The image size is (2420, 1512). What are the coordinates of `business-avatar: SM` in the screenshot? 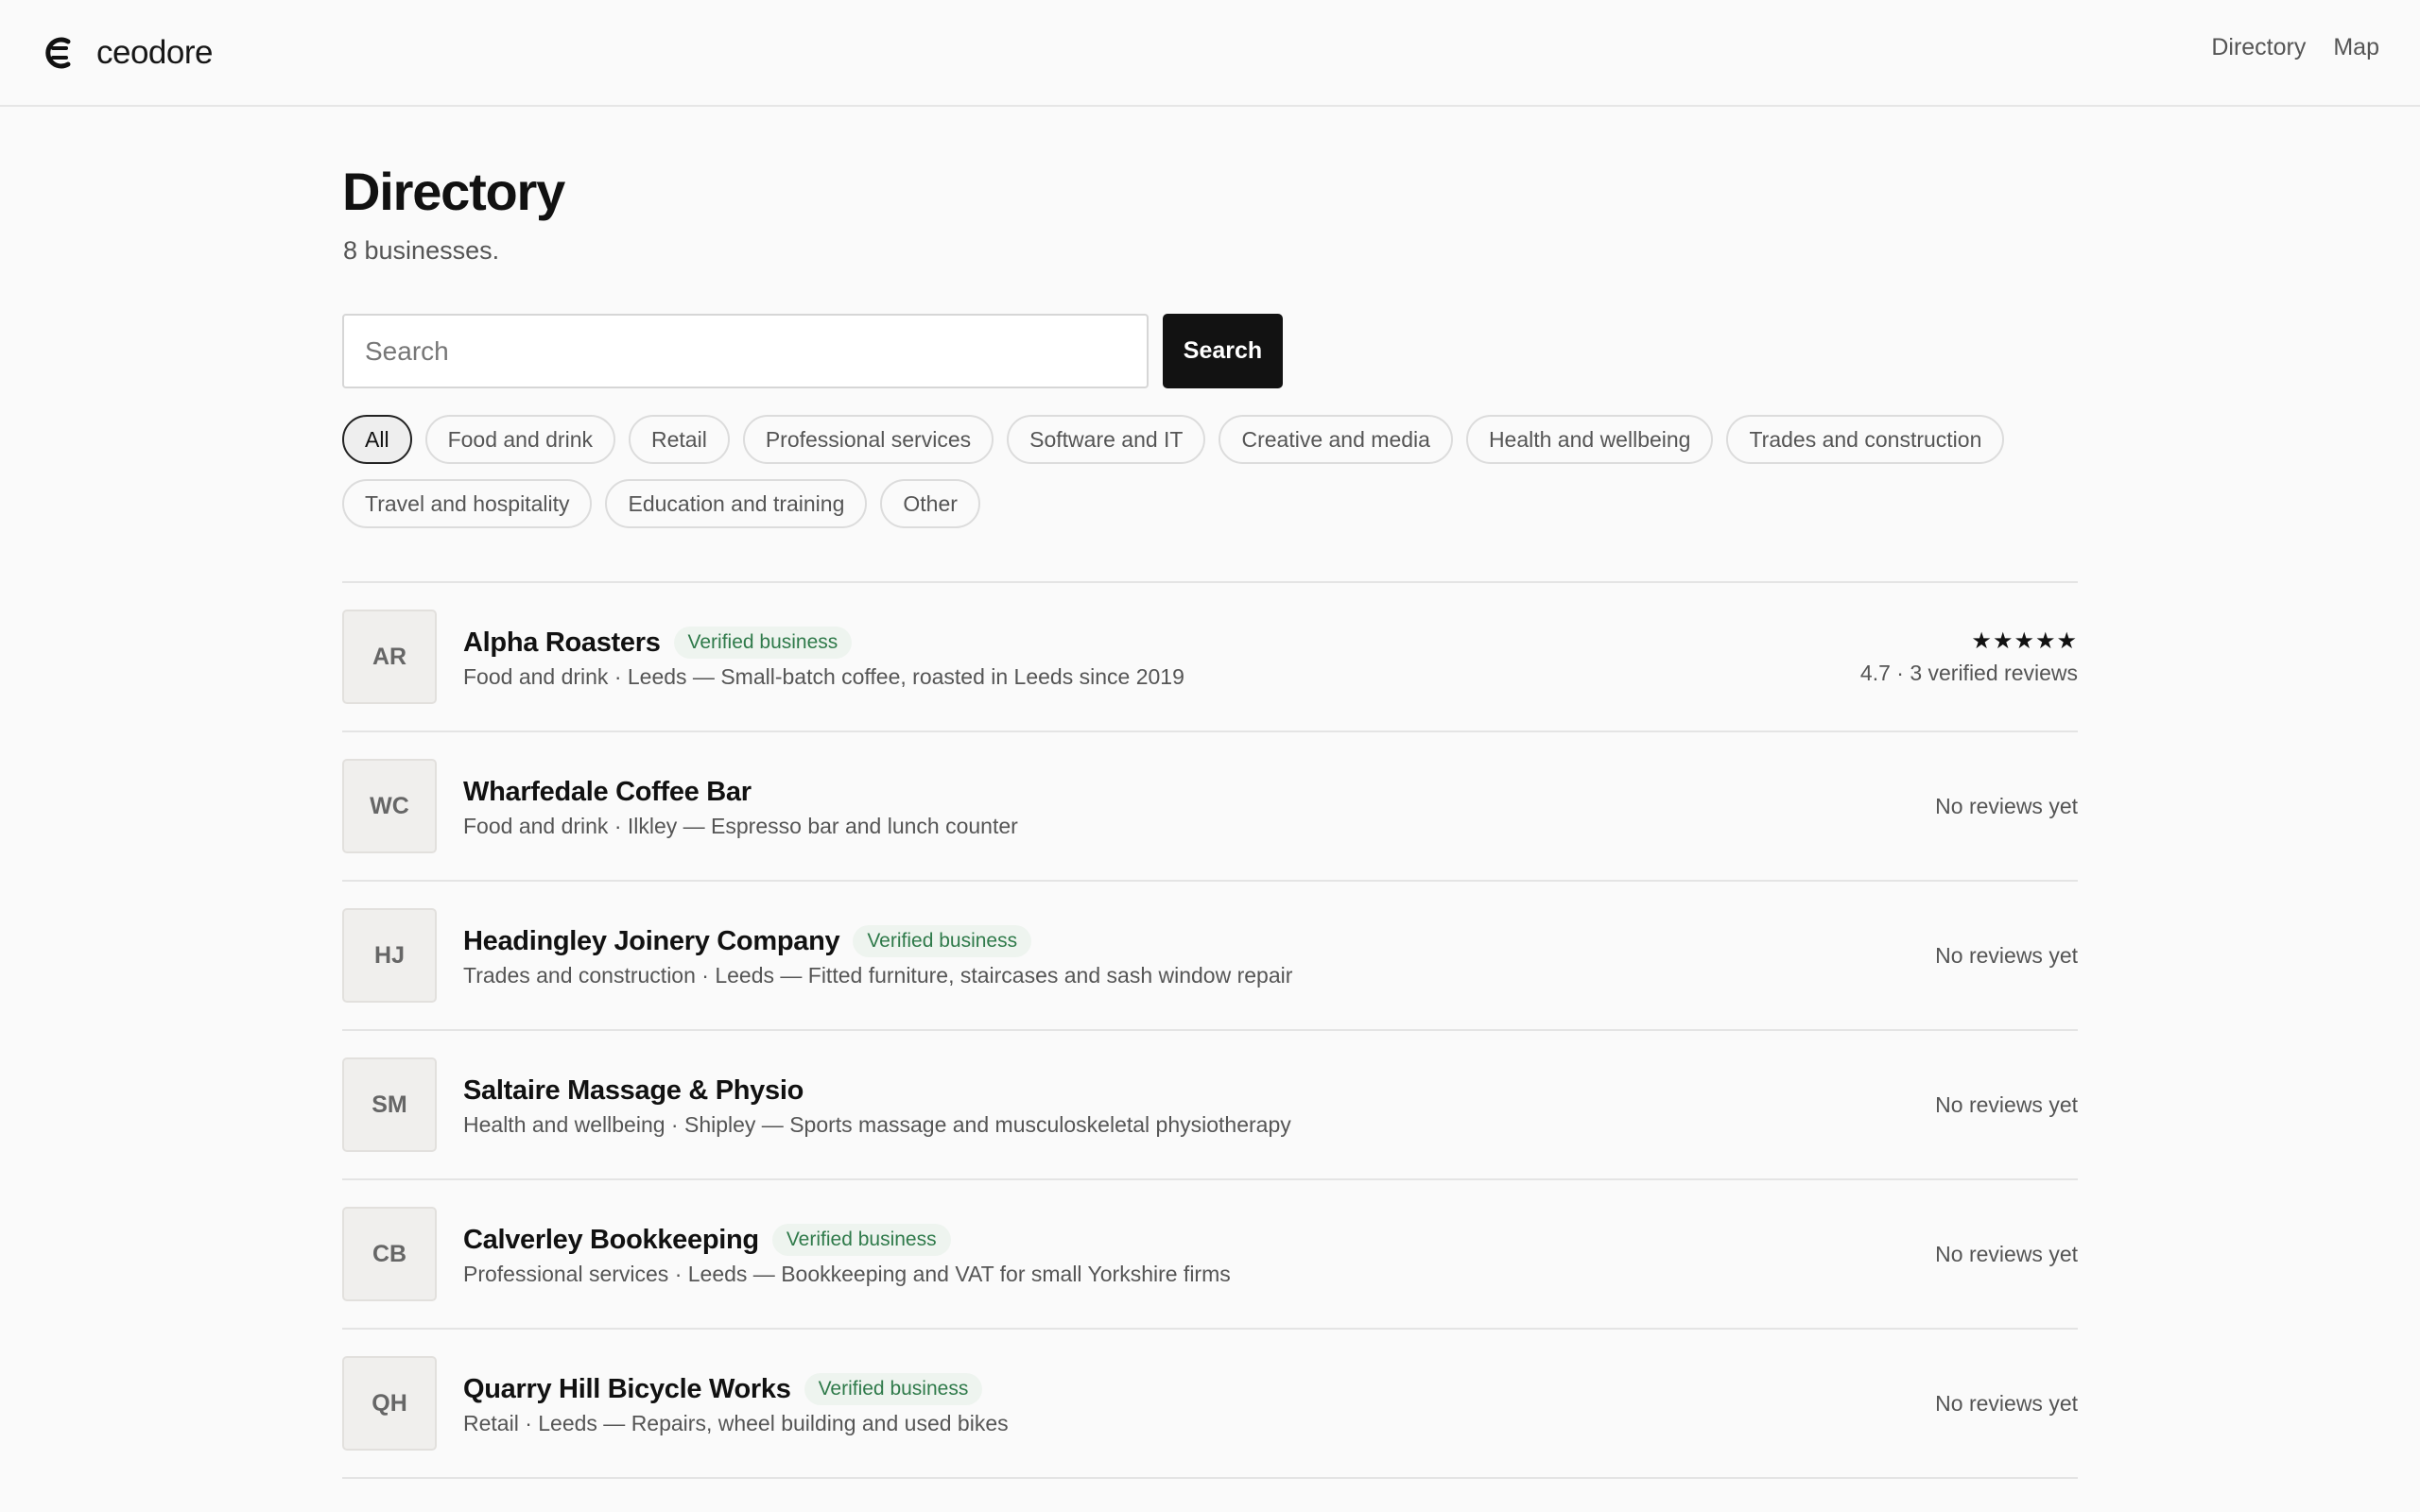 It's located at (389, 1104).